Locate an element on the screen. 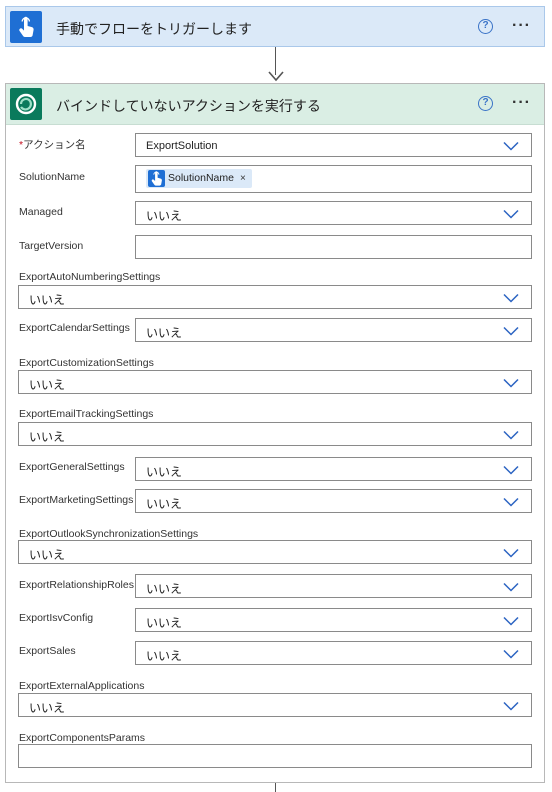  managed-value: いいえ is located at coordinates (164, 216).